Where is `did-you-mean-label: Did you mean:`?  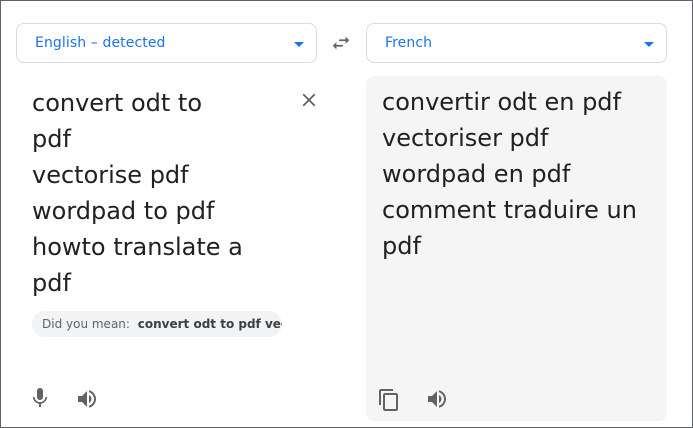
did-you-mean-label: Did you mean: is located at coordinates (86, 324).